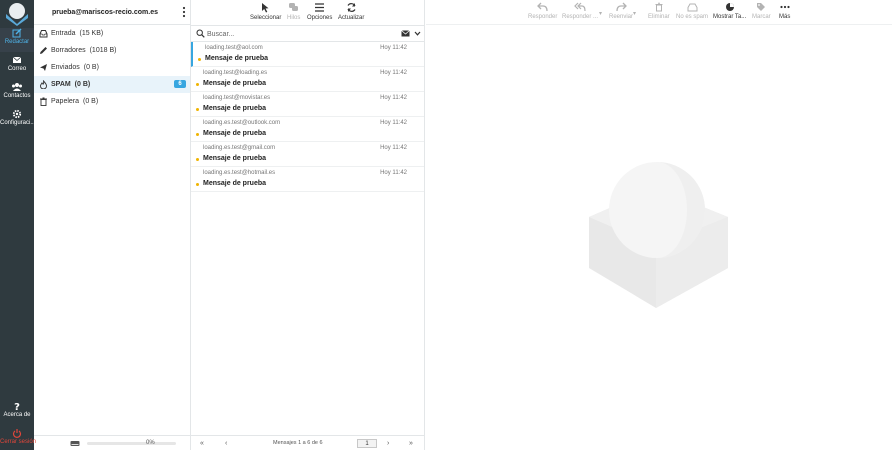 The width and height of the screenshot is (892, 450). What do you see at coordinates (265, 11) in the screenshot?
I see `select-button: Seleccionar` at bounding box center [265, 11].